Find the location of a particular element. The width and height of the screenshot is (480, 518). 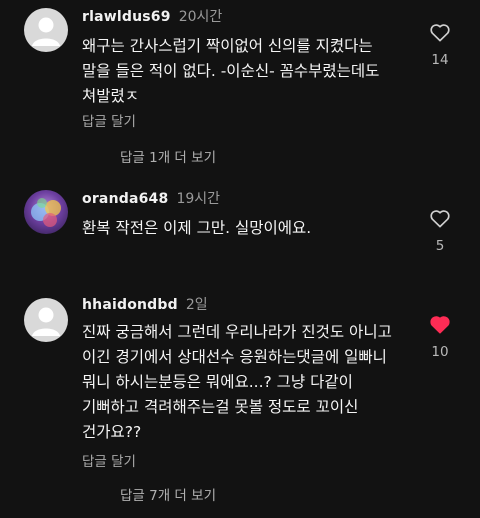

like-button: 5 is located at coordinates (440, 231).